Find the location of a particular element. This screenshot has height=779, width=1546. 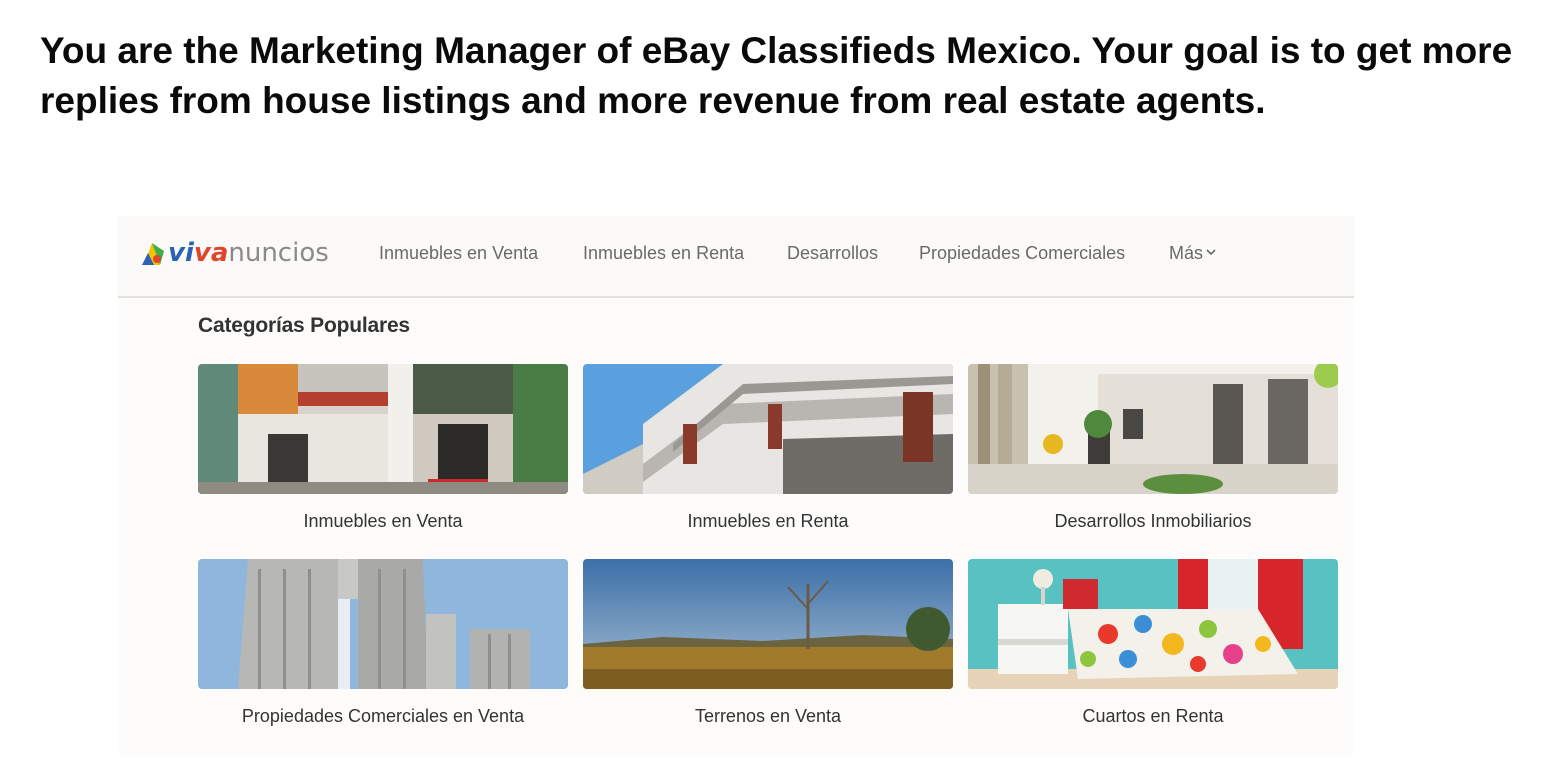

vivanuncios-logo: viva nuncios is located at coordinates (234, 253).